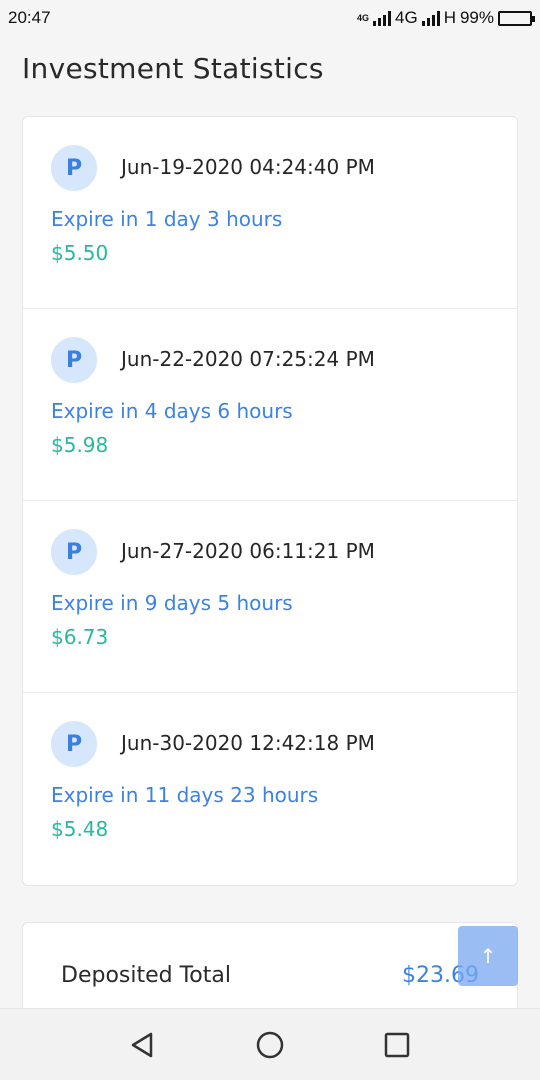 This screenshot has width=540, height=1080. What do you see at coordinates (248, 167) in the screenshot?
I see `investment-date: Jun-19-2020 04:24:40 PM` at bounding box center [248, 167].